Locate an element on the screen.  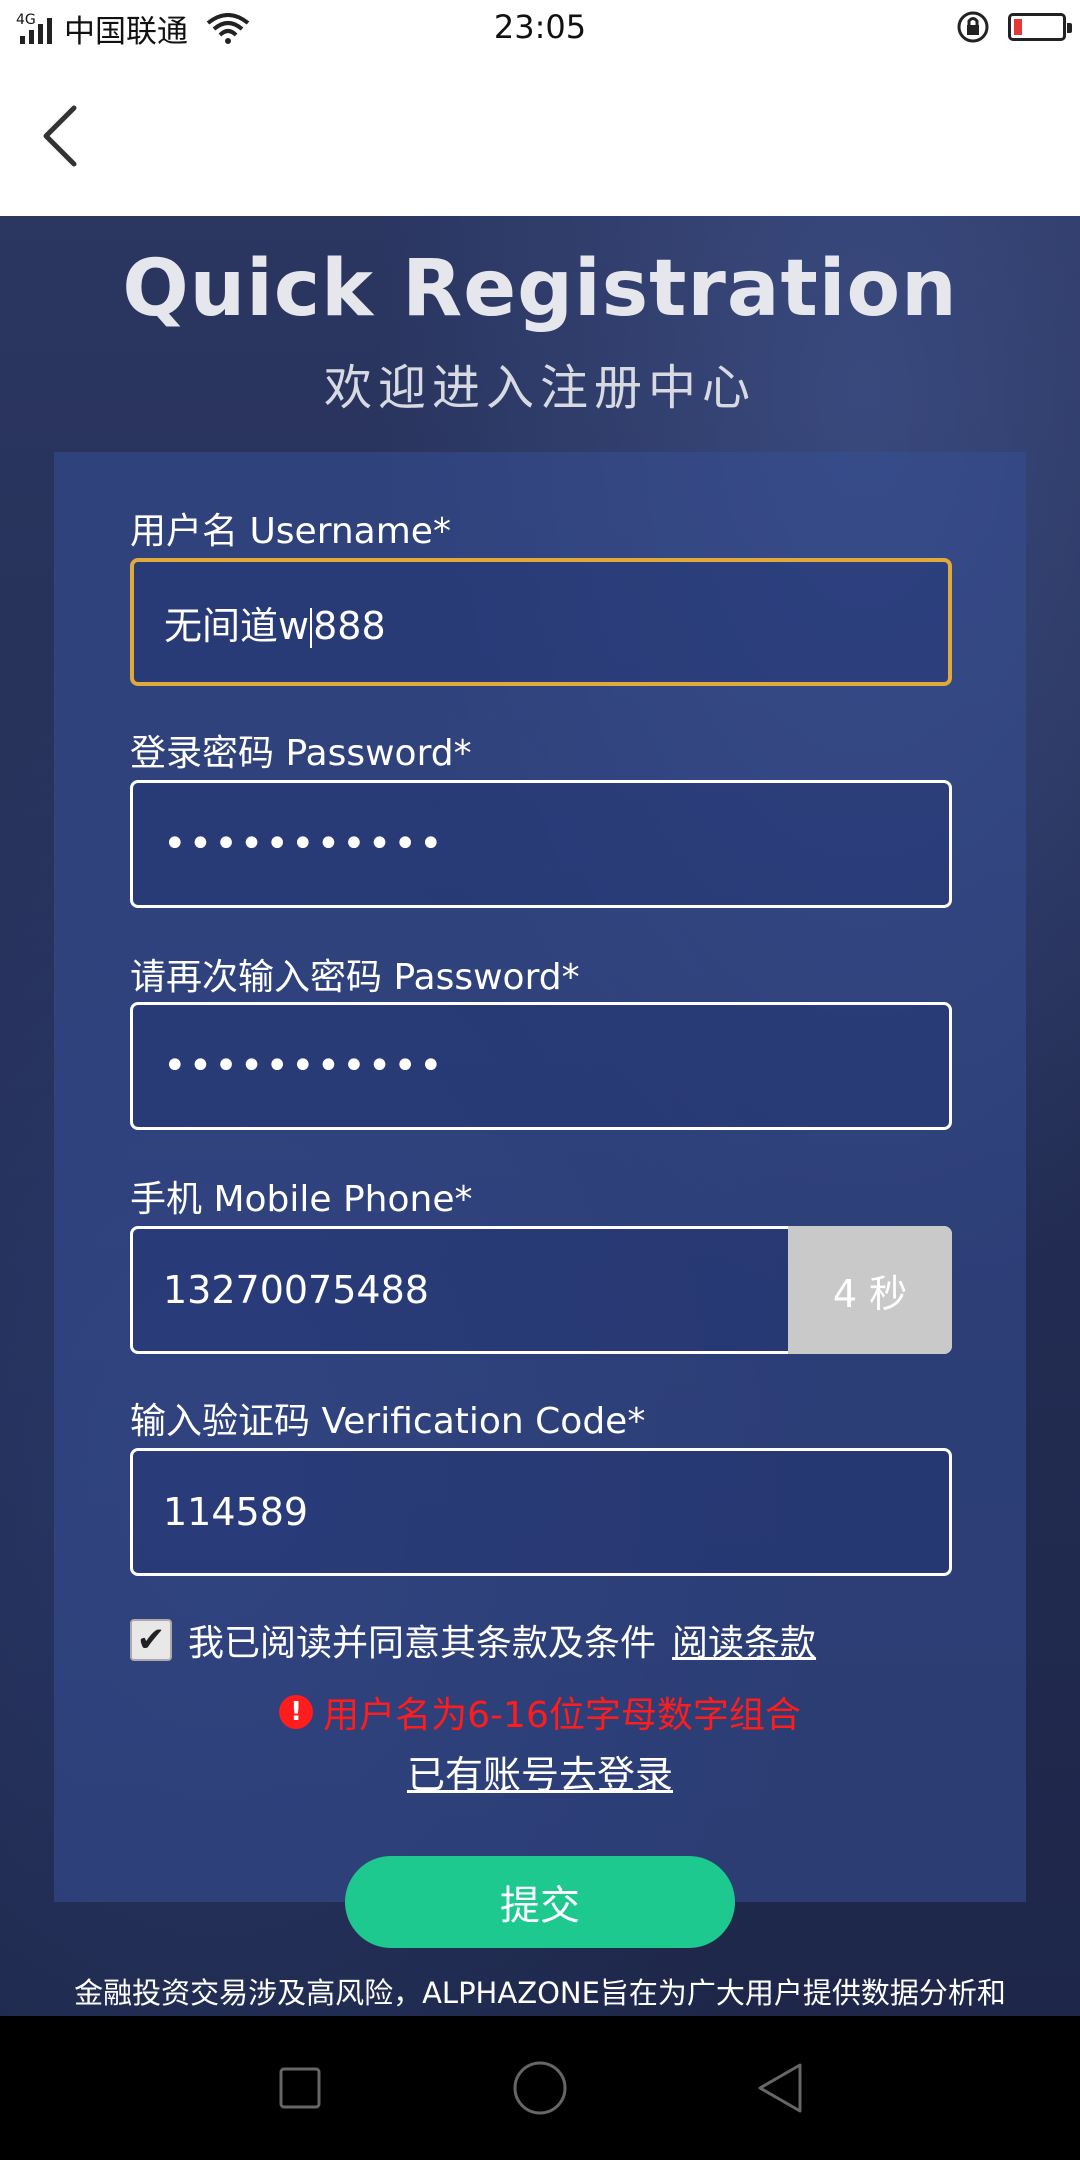
password-input: ••••••••••• is located at coordinates (541, 844).